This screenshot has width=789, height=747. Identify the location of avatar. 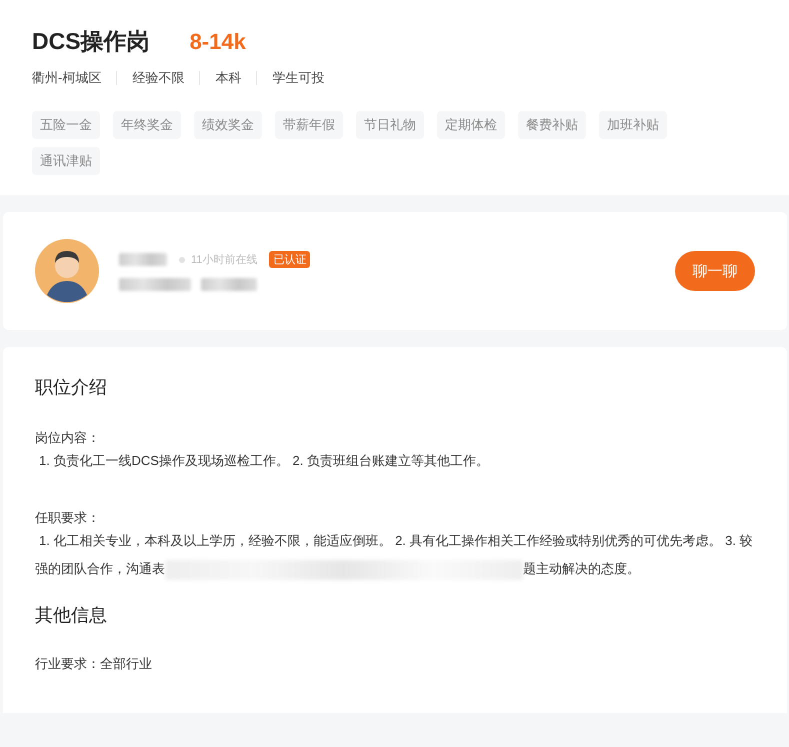
(67, 271).